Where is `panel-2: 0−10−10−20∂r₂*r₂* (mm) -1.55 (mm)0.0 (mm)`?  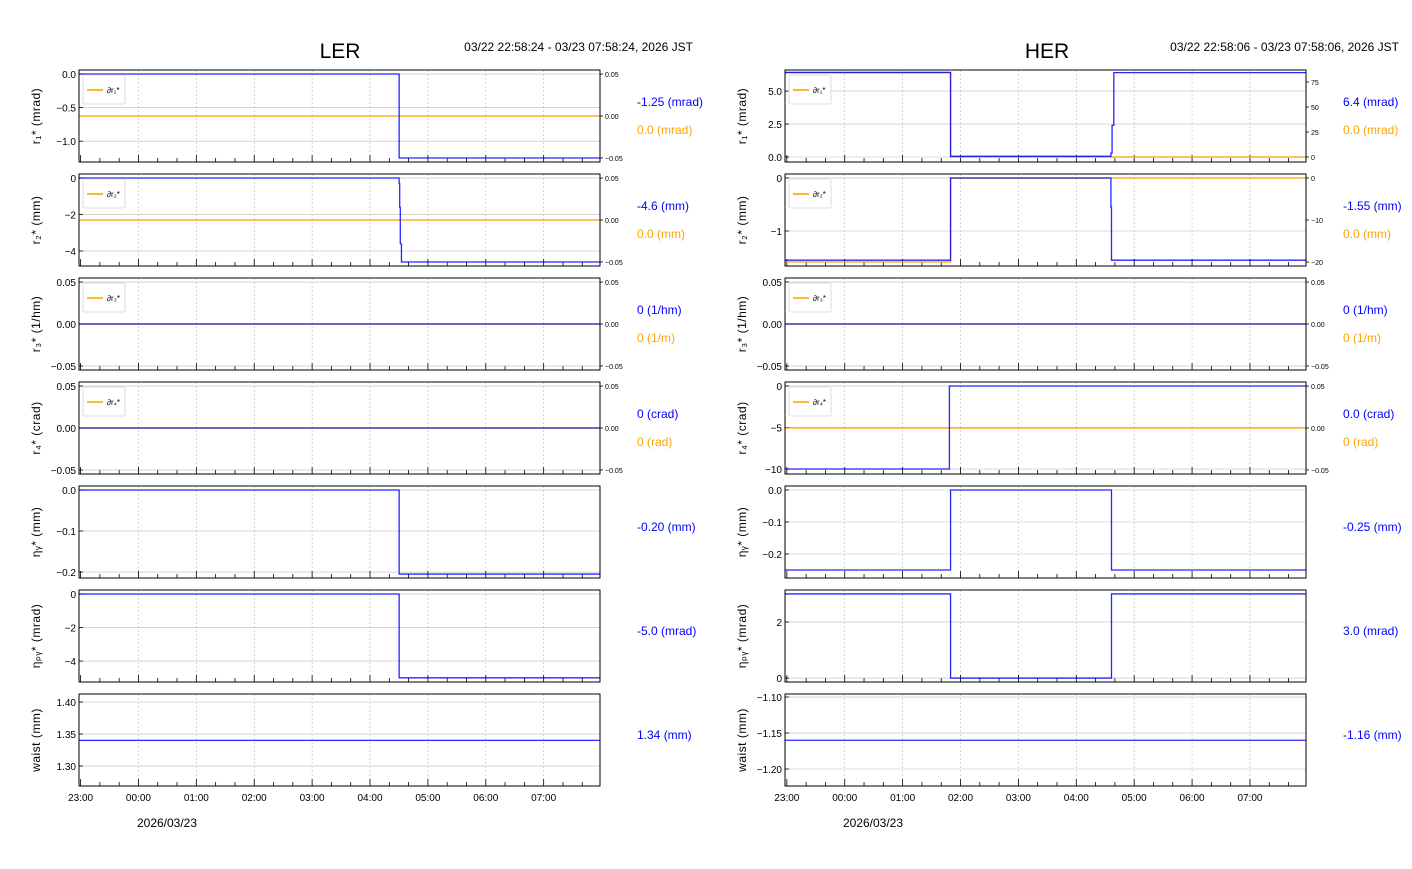 panel-2: 0−10−10−20∂r₂*r₂* (mm) -1.55 (mm)0.0 (mm) is located at coordinates (1068, 220).